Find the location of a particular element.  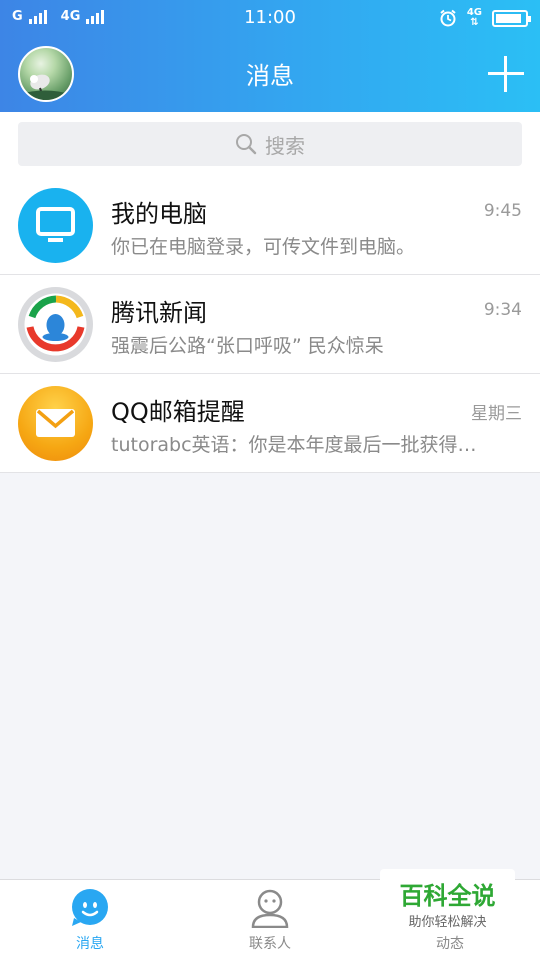

conversation-name: QQ邮箱提醒 is located at coordinates (178, 412).